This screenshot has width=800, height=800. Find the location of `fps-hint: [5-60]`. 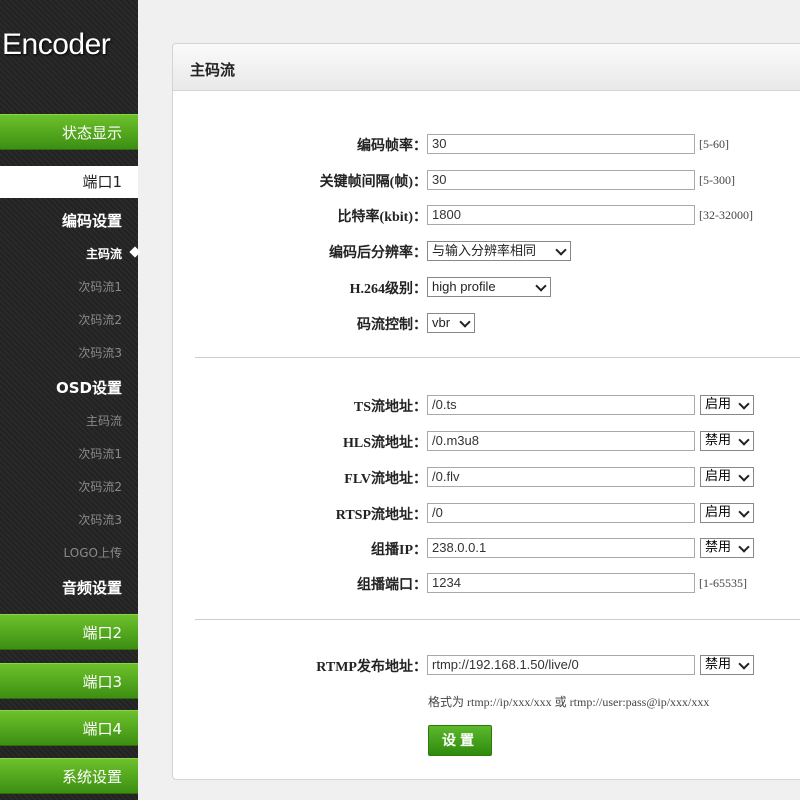

fps-hint: [5-60] is located at coordinates (714, 144).